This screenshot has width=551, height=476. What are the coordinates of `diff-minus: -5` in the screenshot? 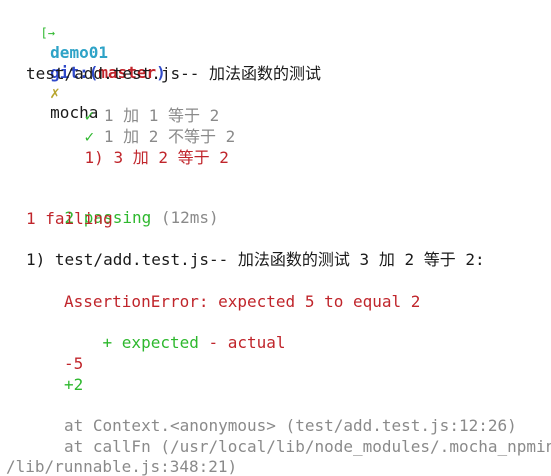 It's located at (74, 363).